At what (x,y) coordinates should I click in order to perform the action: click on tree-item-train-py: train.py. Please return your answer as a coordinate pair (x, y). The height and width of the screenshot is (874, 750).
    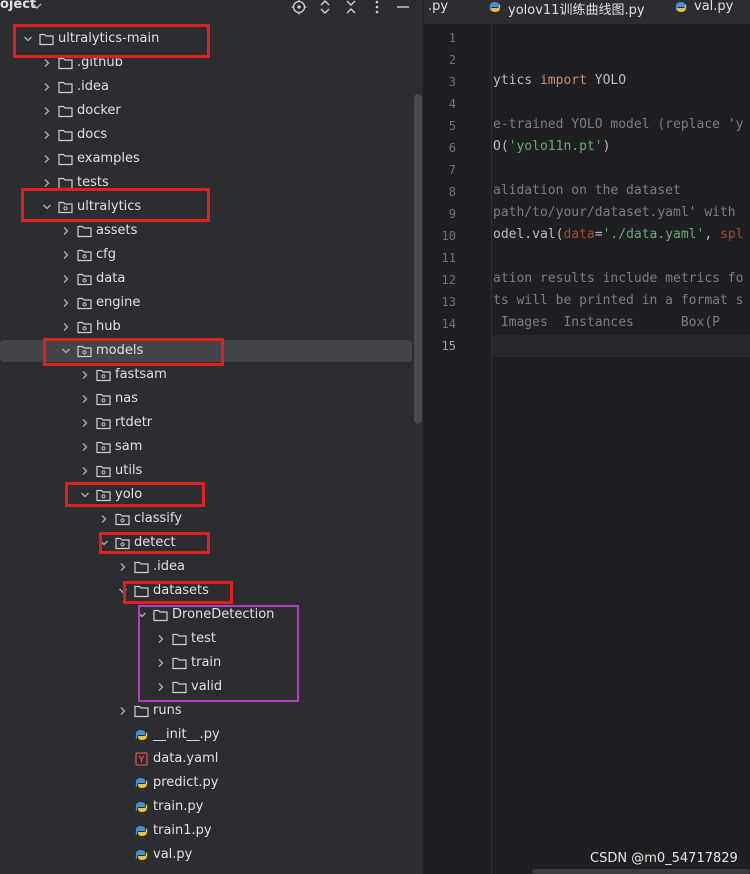
    Looking at the image, I should click on (208, 808).